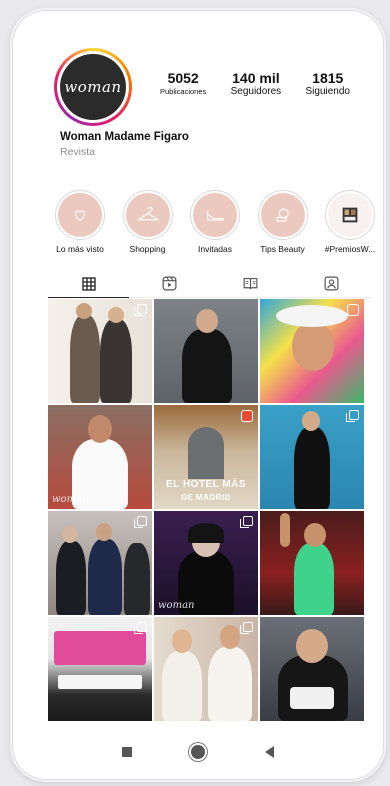  Describe the element at coordinates (206, 457) in the screenshot. I see `post-tile: EL HOTEL MÁS DE MADRID` at that location.